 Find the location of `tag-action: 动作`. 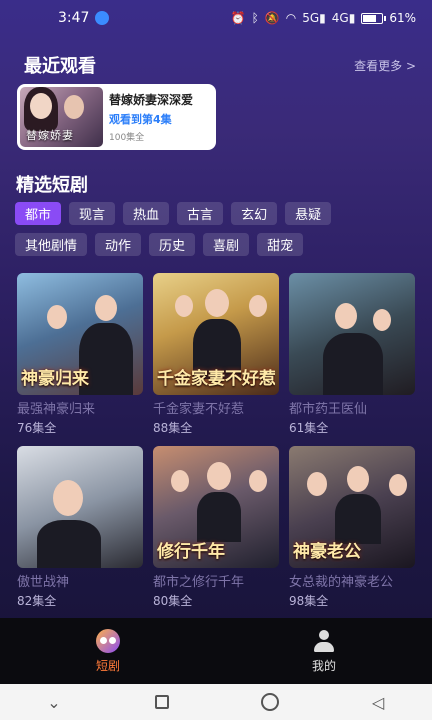

tag-action: 动作 is located at coordinates (118, 244).